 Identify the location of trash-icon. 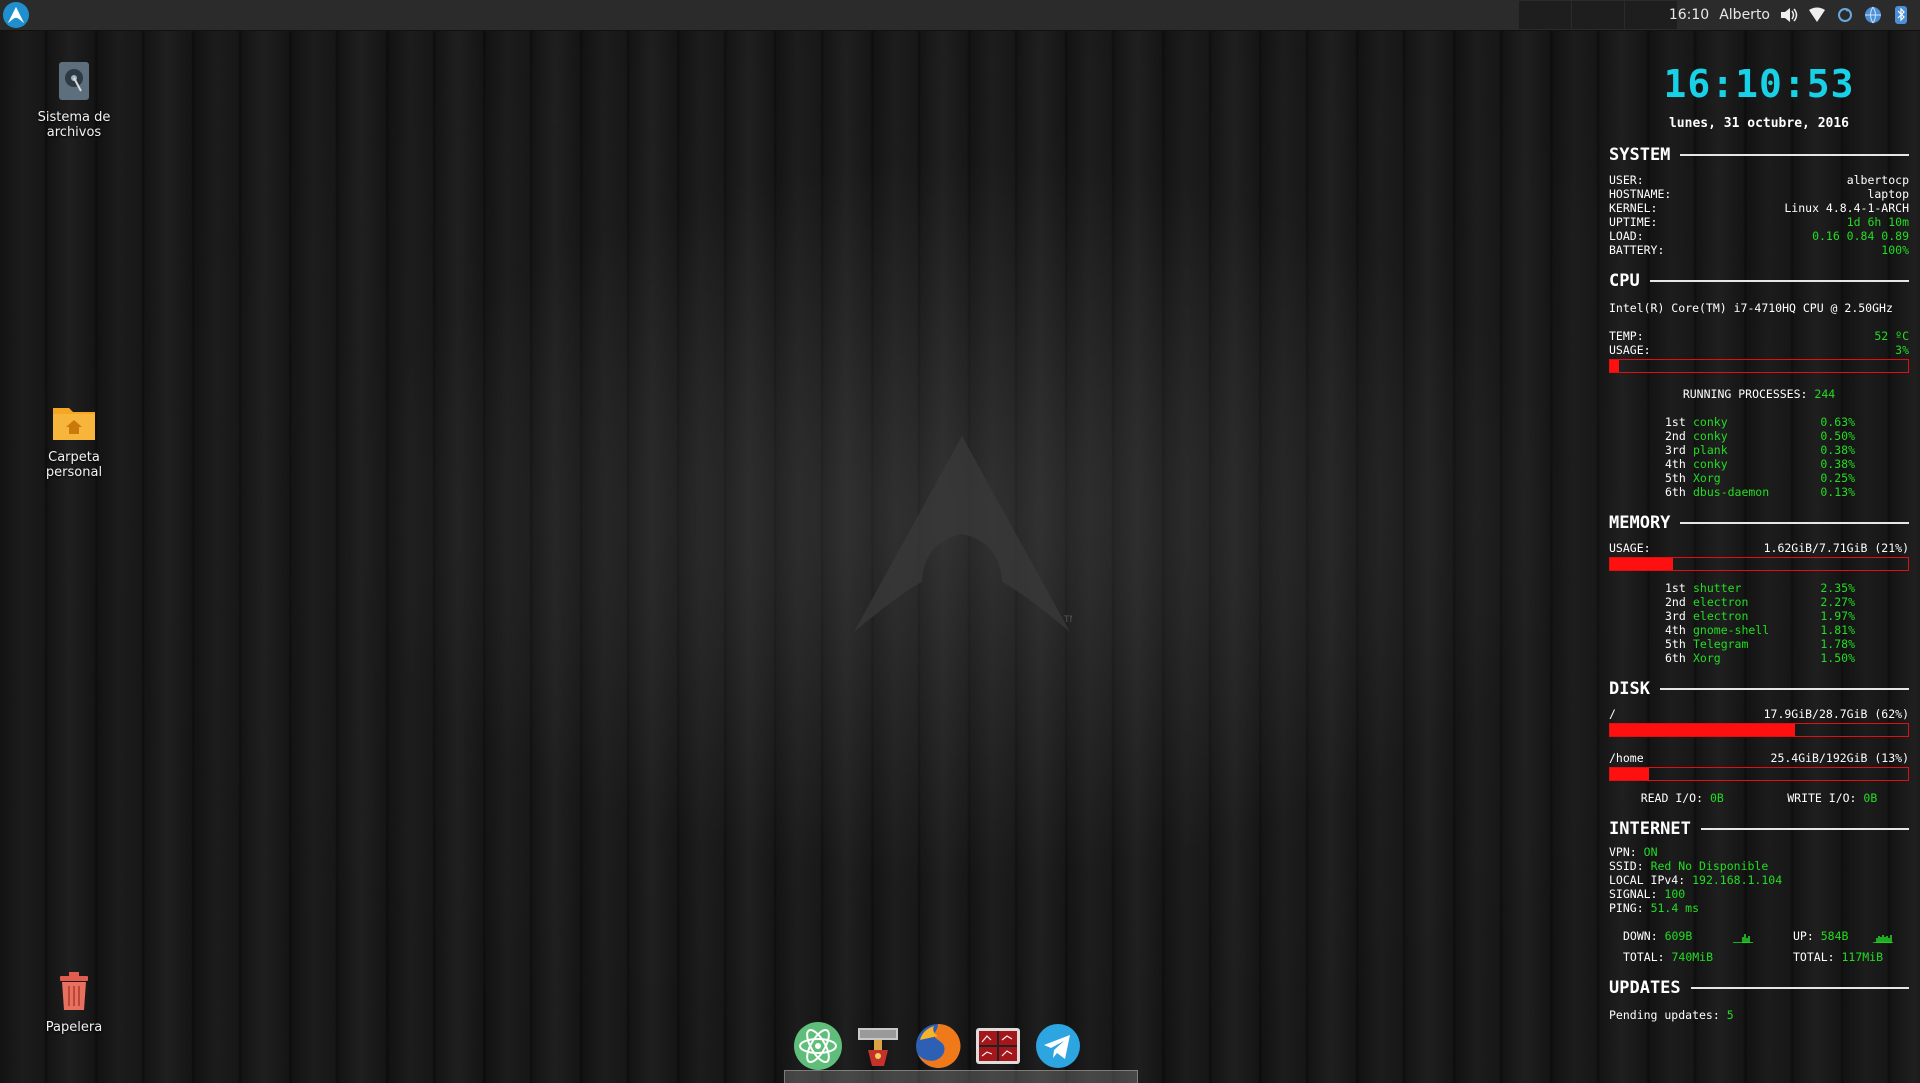
(74, 991).